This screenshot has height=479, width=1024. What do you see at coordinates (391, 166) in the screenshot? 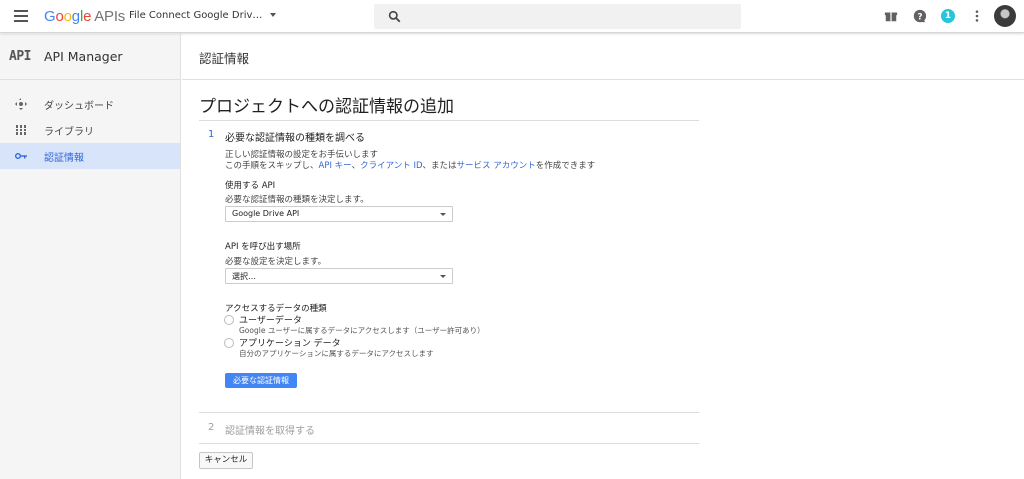
I see `client-id-link: クライアント ID` at bounding box center [391, 166].